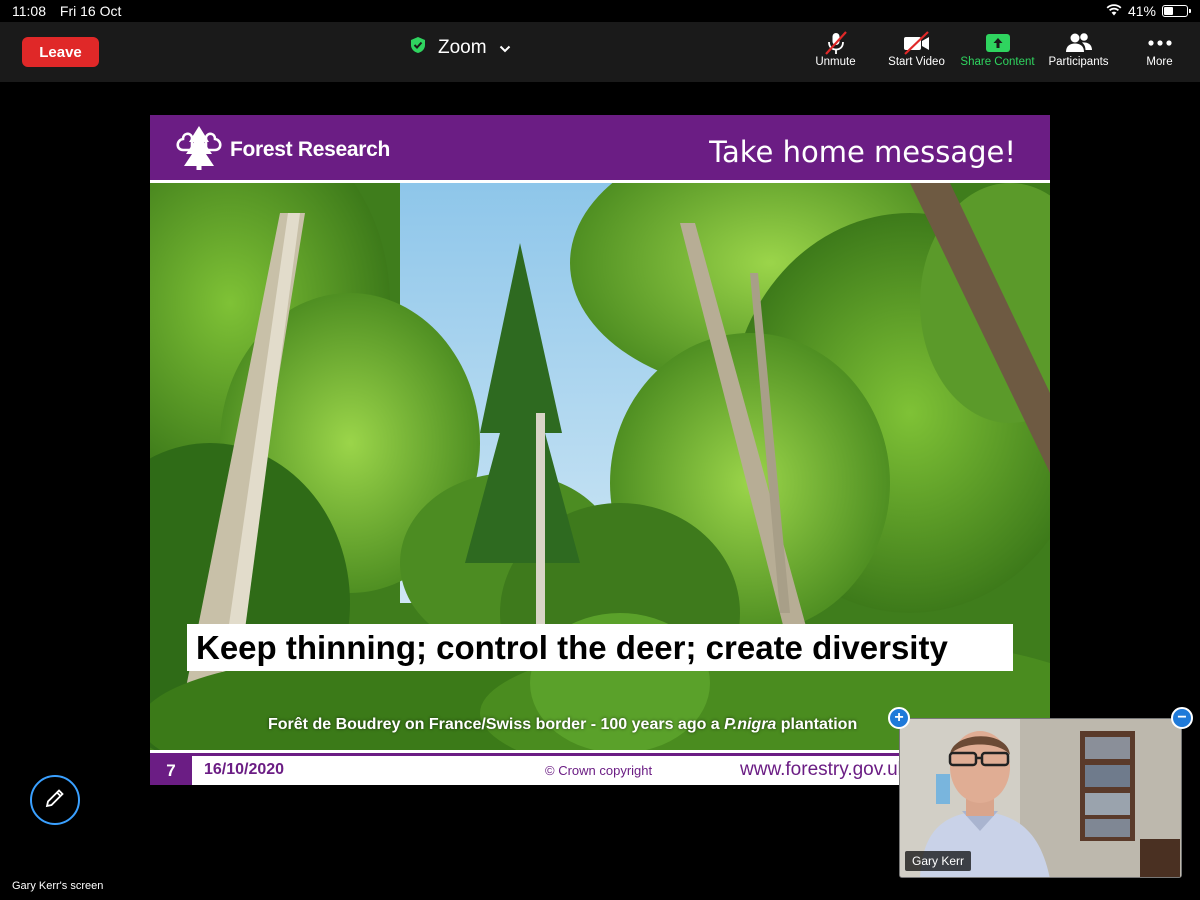 The width and height of the screenshot is (1200, 900). What do you see at coordinates (1168, 11) in the screenshot?
I see `battery-level` at bounding box center [1168, 11].